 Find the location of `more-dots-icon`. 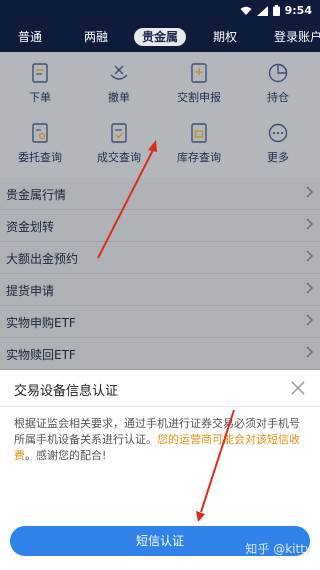

more-dots-icon is located at coordinates (278, 133).